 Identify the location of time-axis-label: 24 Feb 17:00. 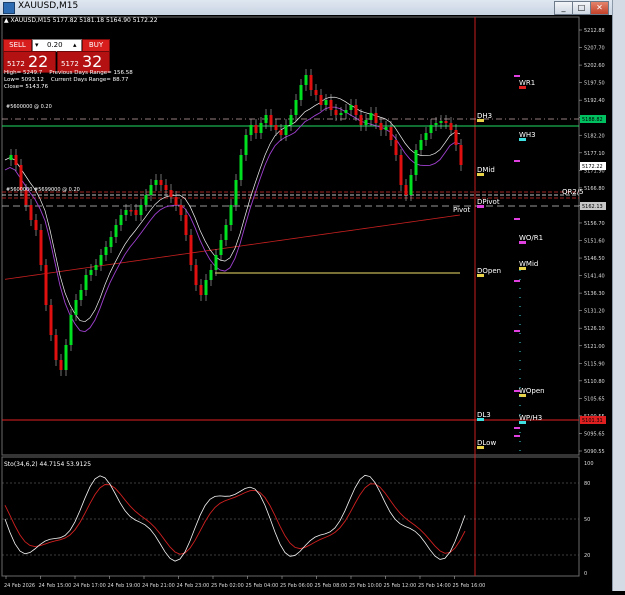
(89, 586).